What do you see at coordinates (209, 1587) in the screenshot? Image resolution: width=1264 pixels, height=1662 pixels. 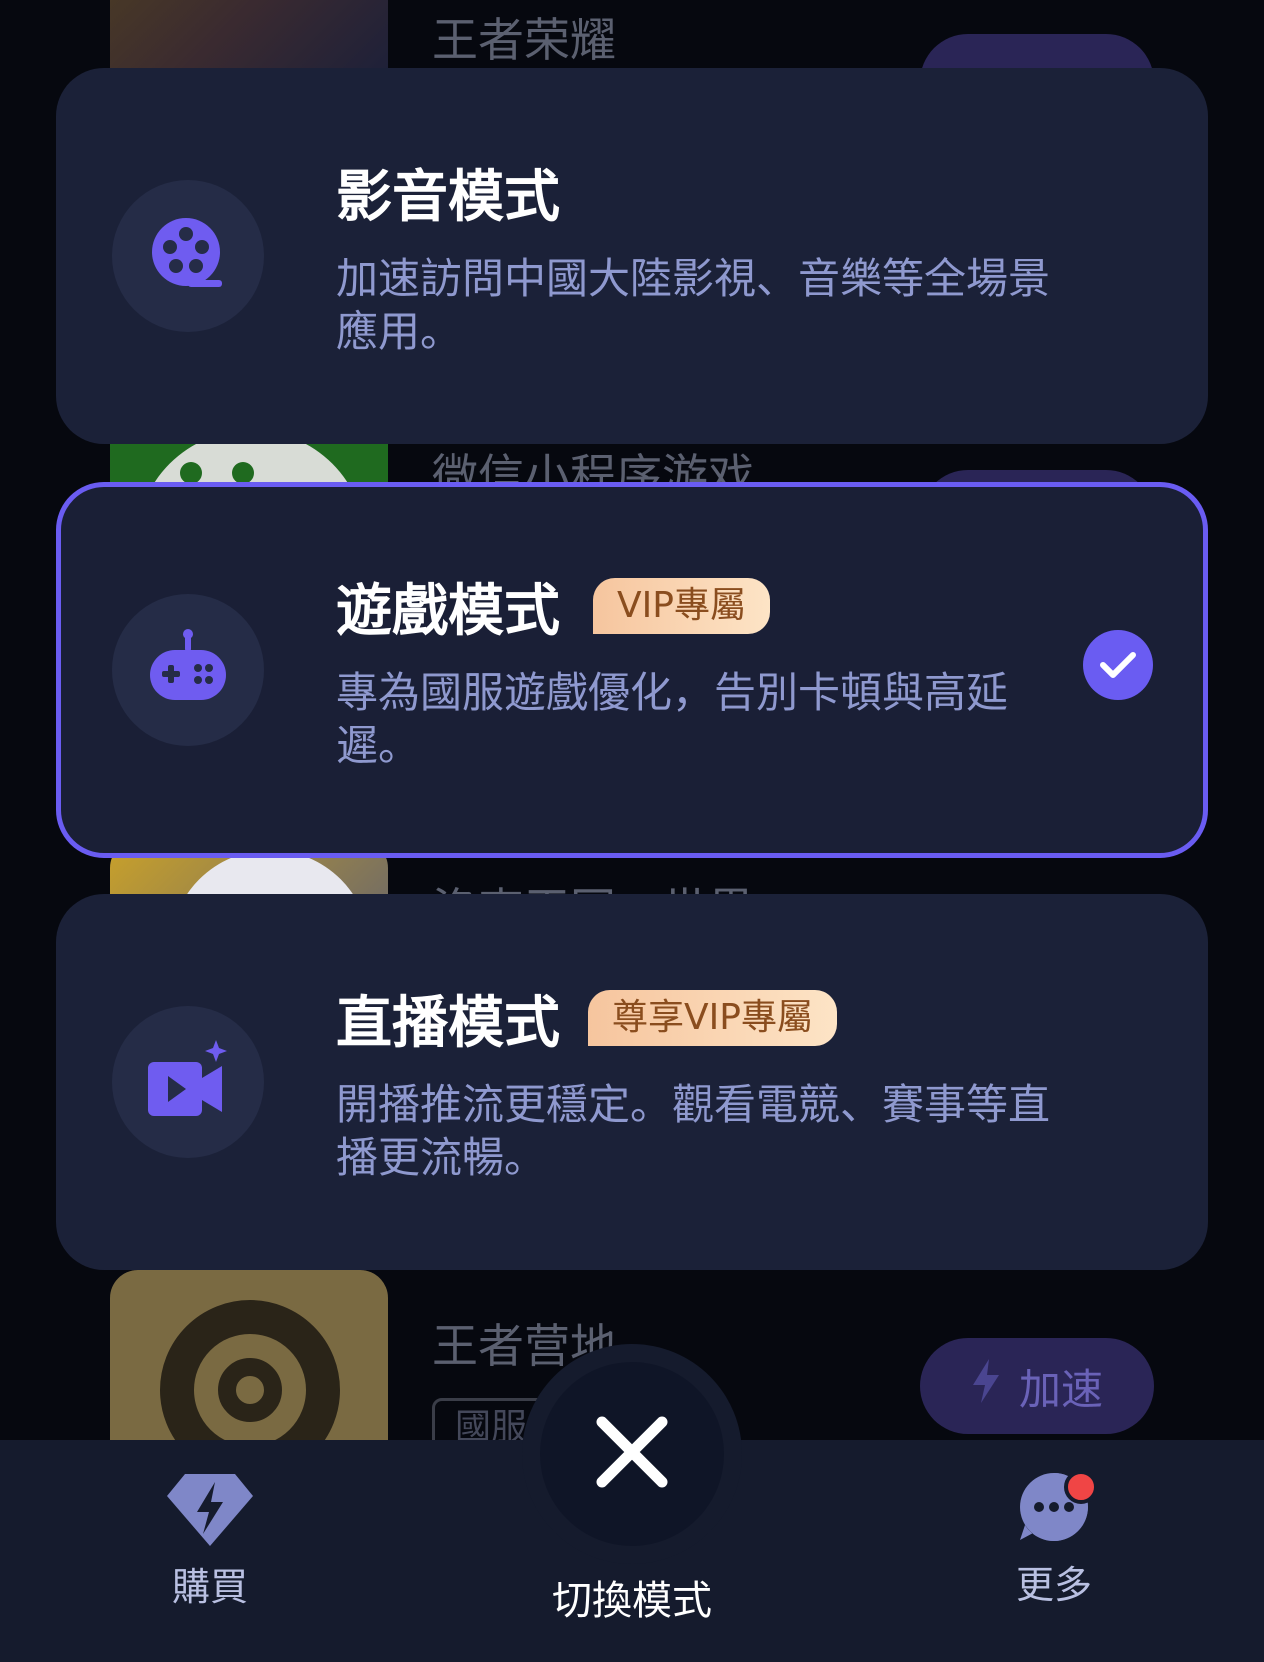 I see `tab-buy-label: 購買` at bounding box center [209, 1587].